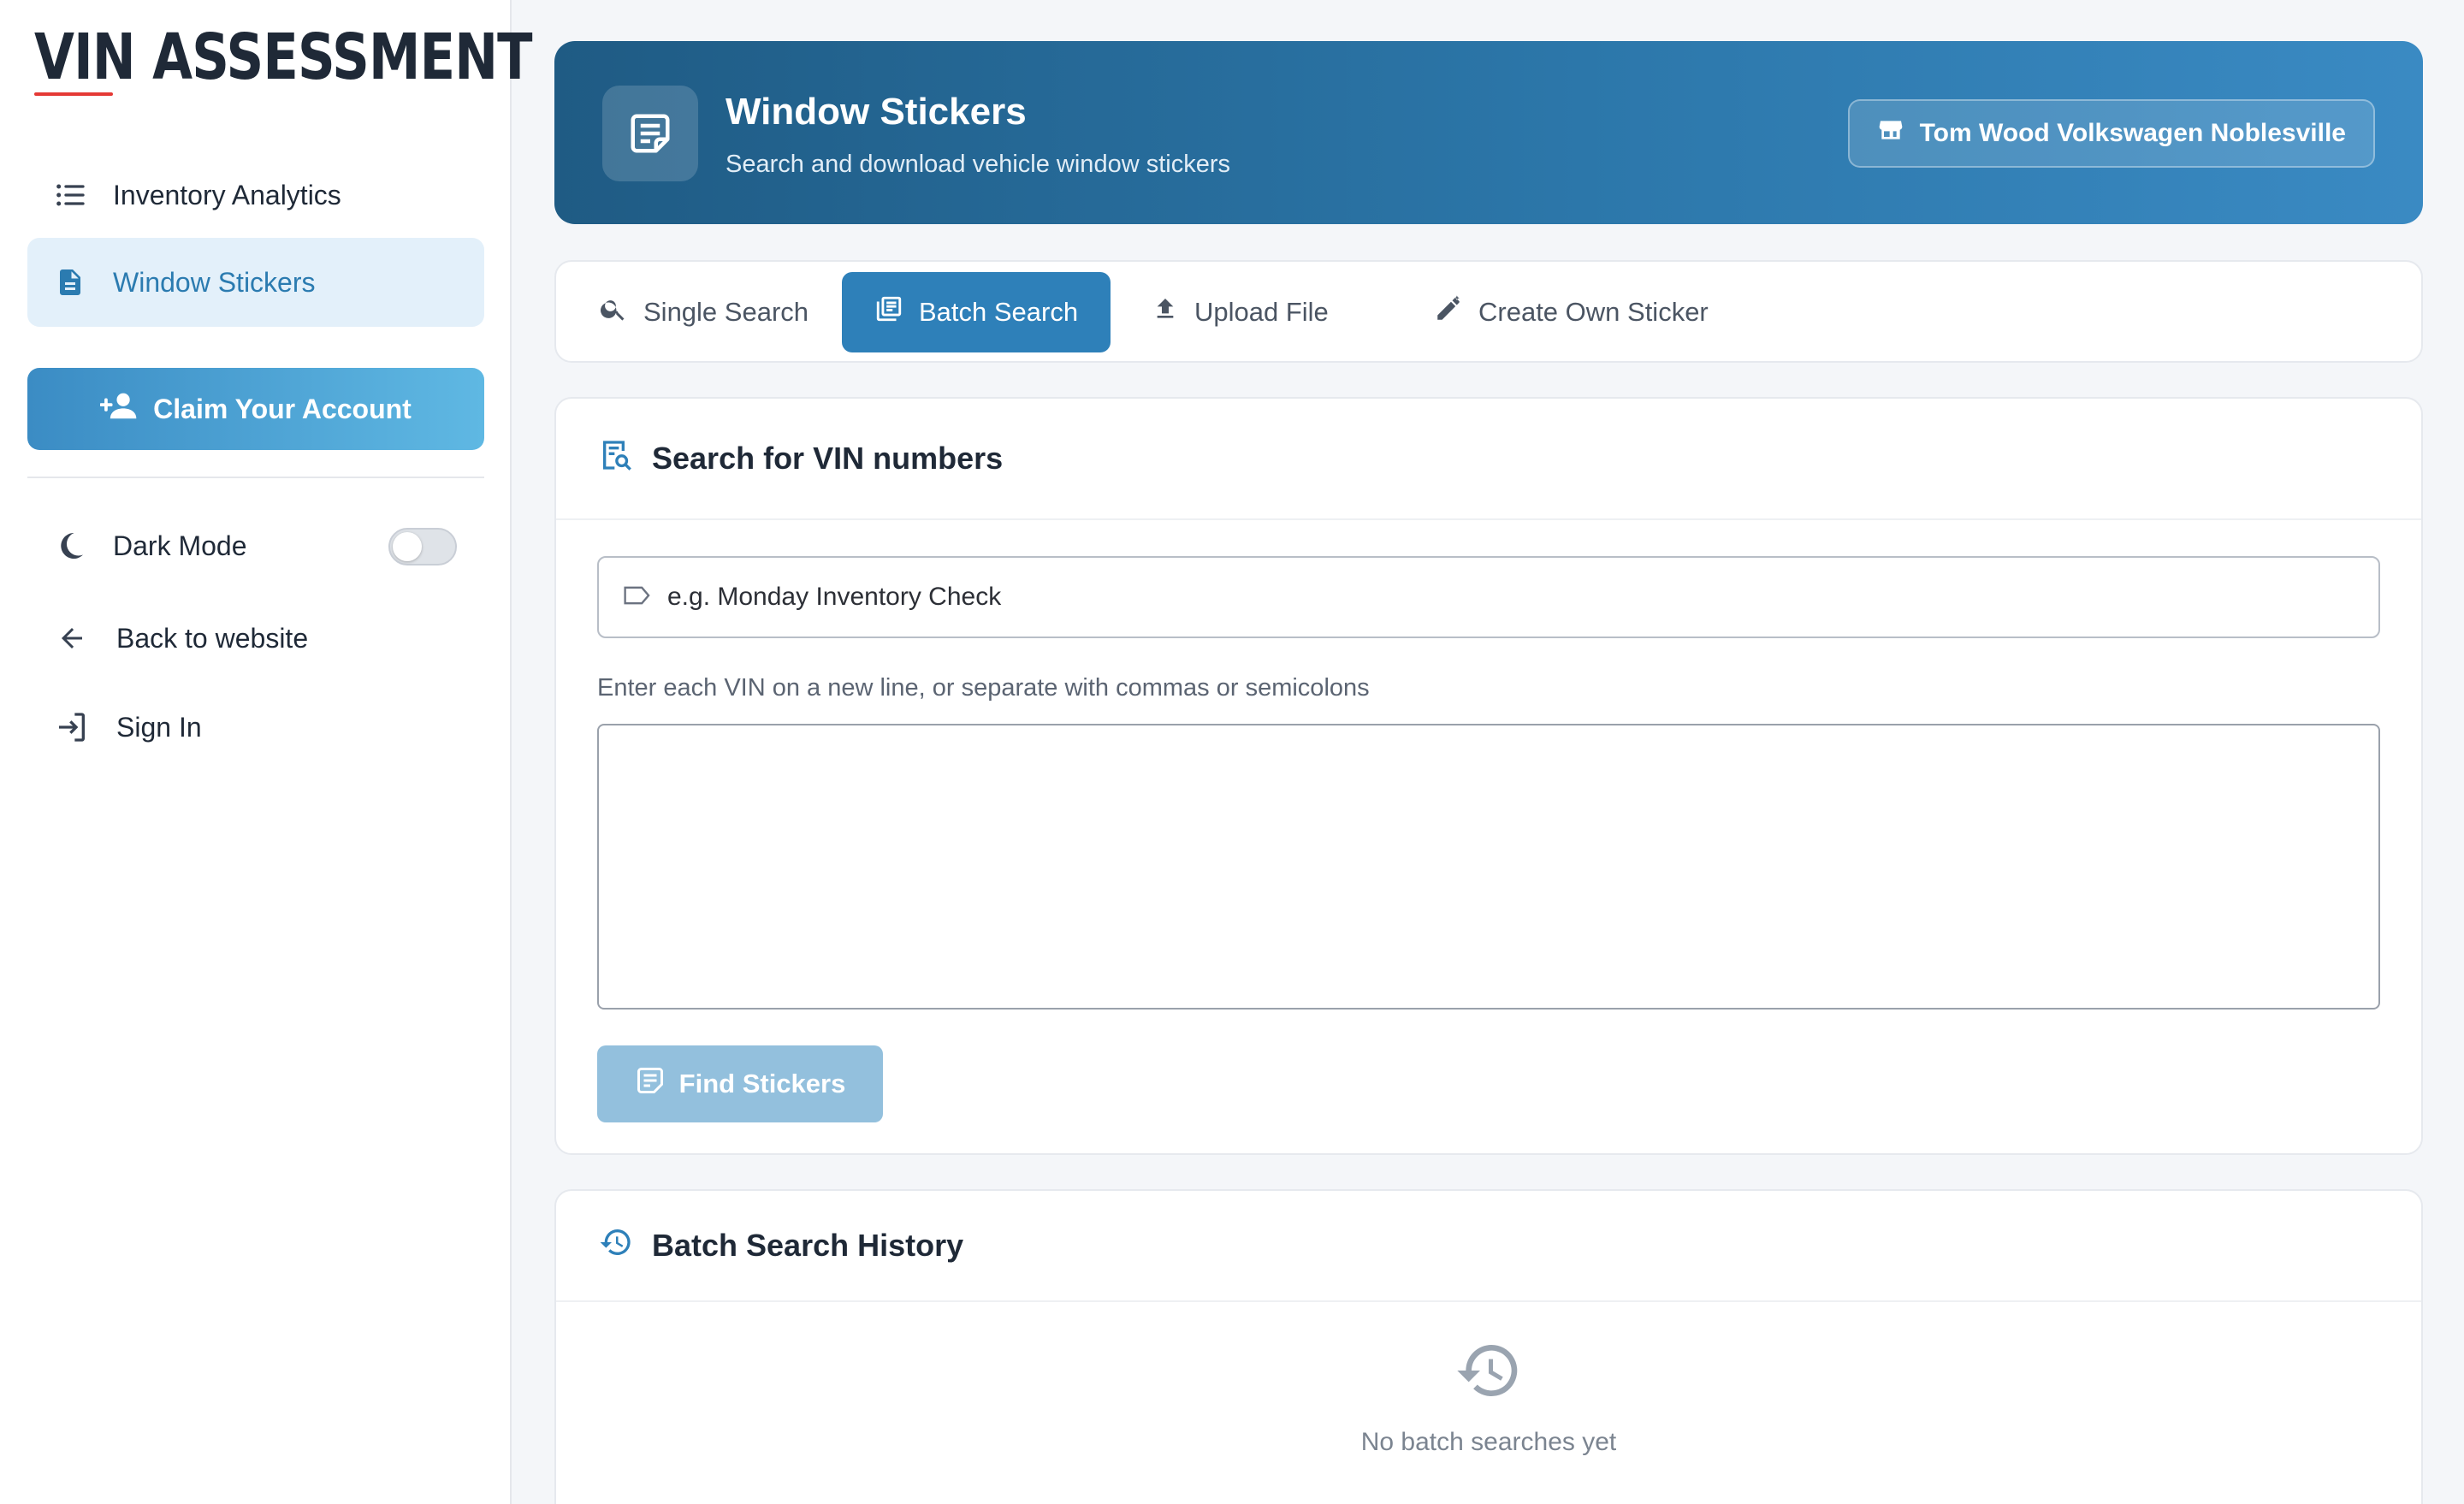 The height and width of the screenshot is (1504, 2464). I want to click on history-empty-state: No batch searches yet, so click(1488, 1396).